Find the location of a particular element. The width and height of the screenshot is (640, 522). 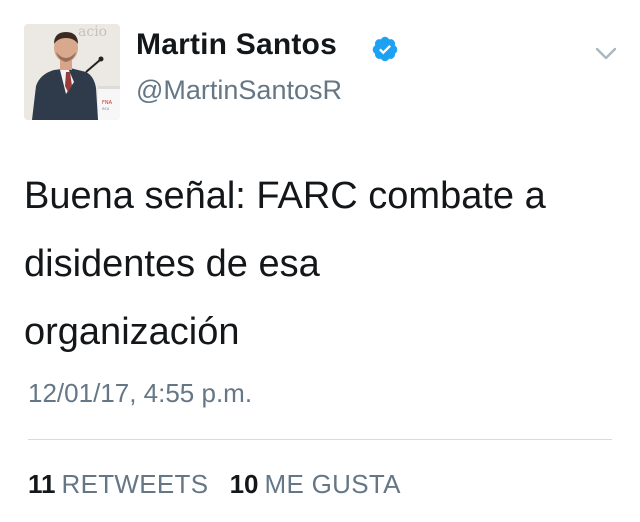

display-name: Martin Santos is located at coordinates (236, 45).